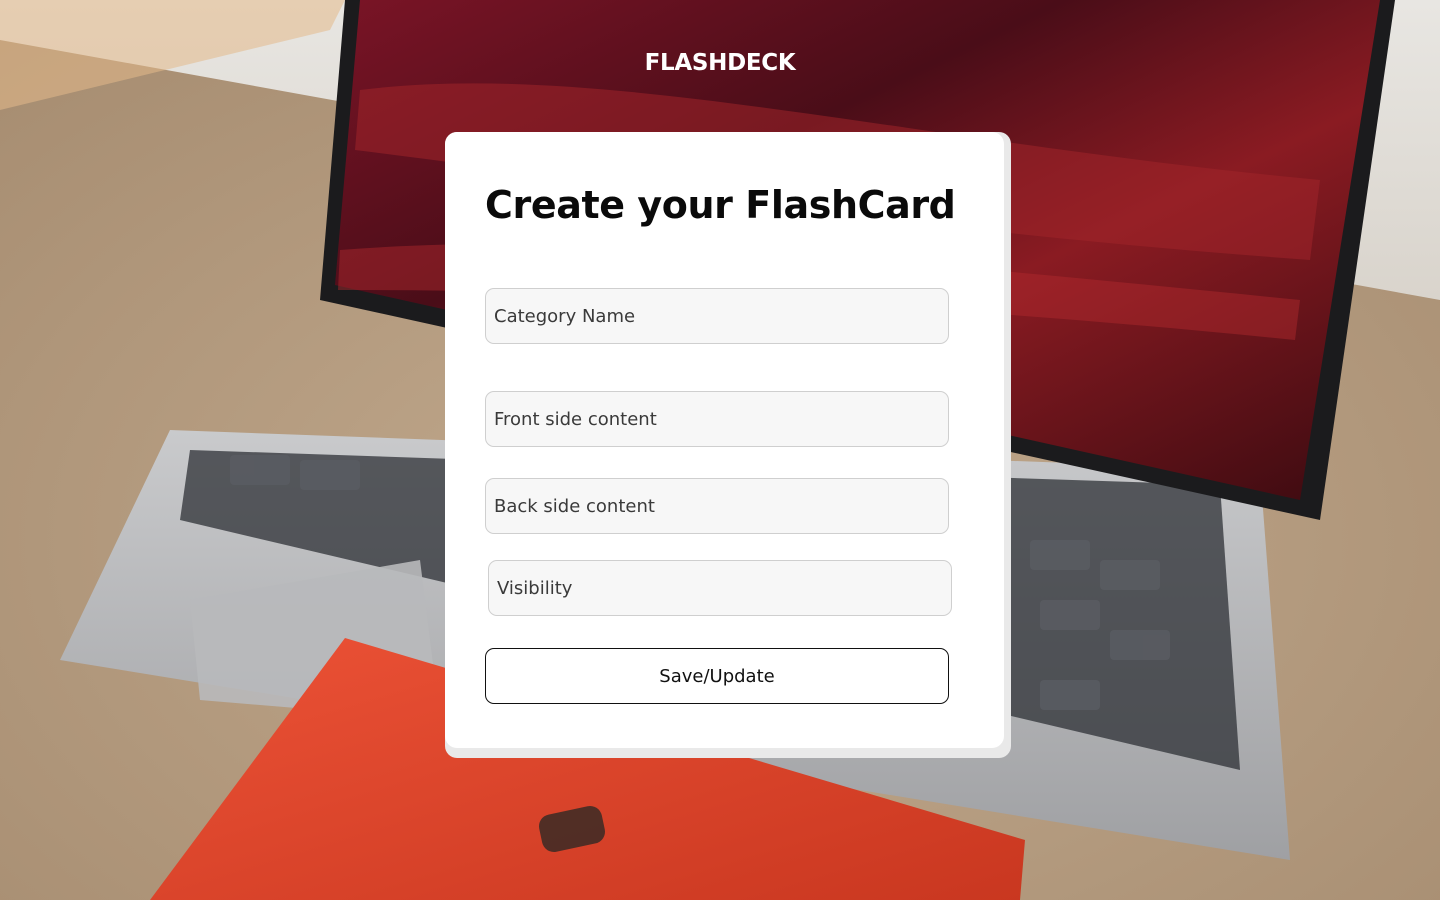  I want to click on save-update-button: Save/Update, so click(717, 676).